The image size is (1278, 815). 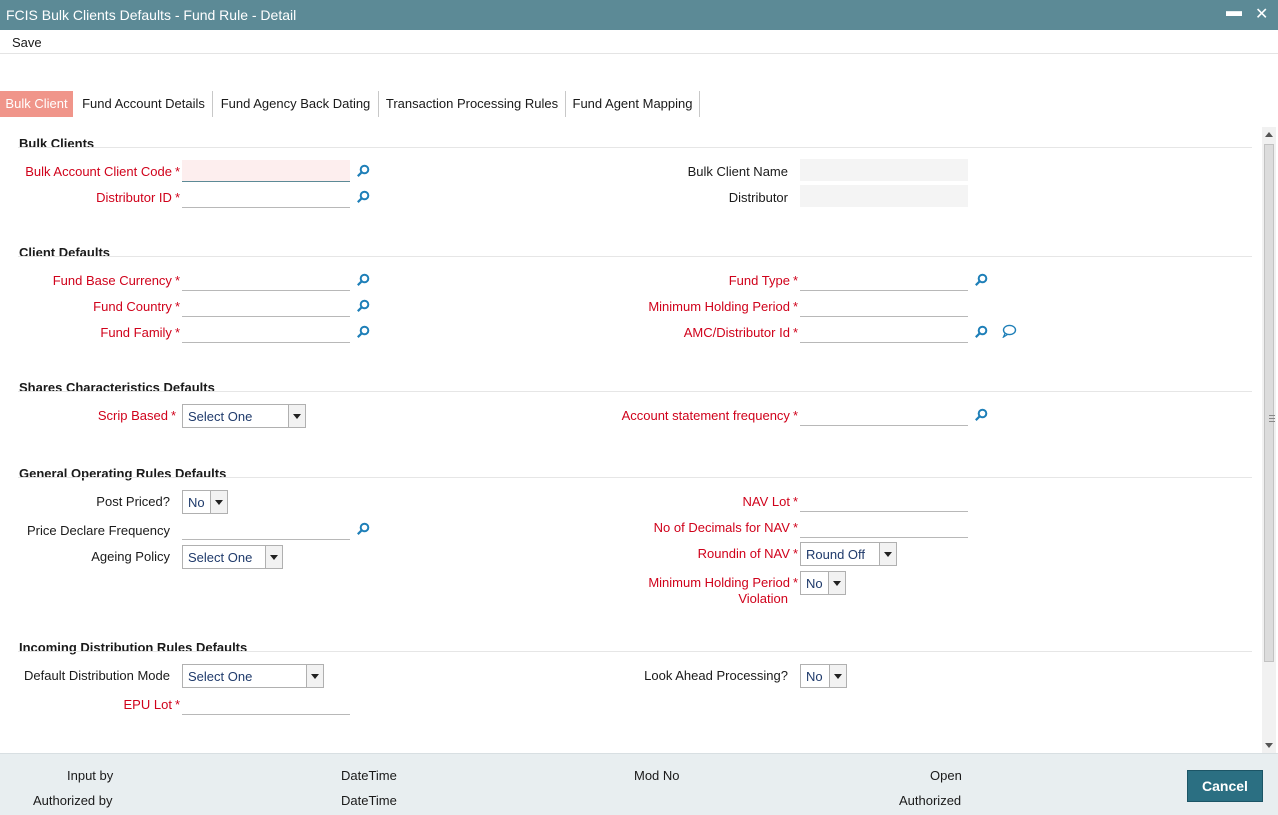 I want to click on tab-fund-account-details: Fund Account Details, so click(x=144, y=104).